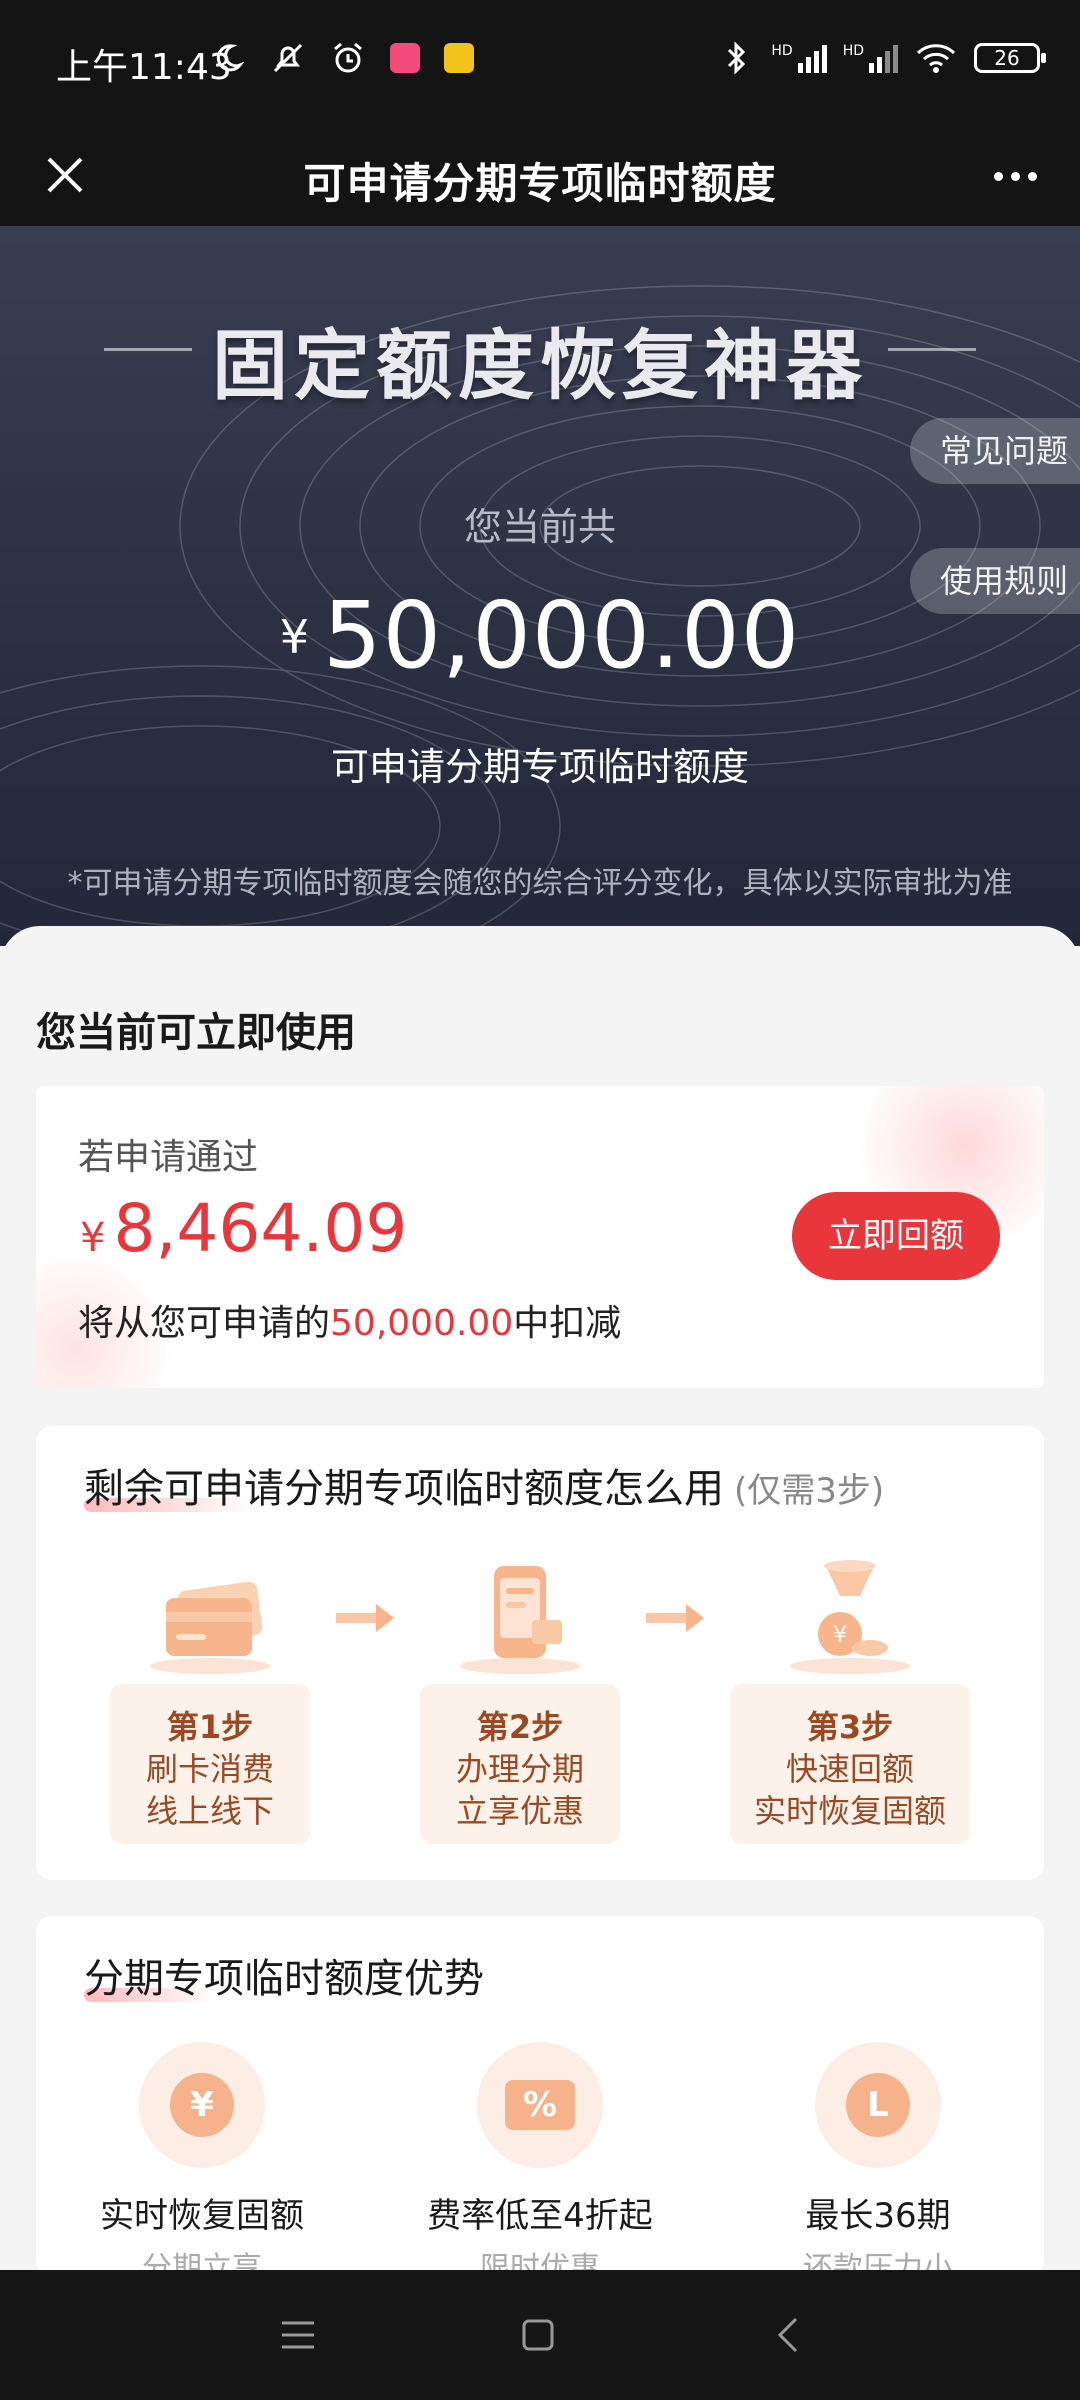  I want to click on discount-icon: %, so click(540, 2105).